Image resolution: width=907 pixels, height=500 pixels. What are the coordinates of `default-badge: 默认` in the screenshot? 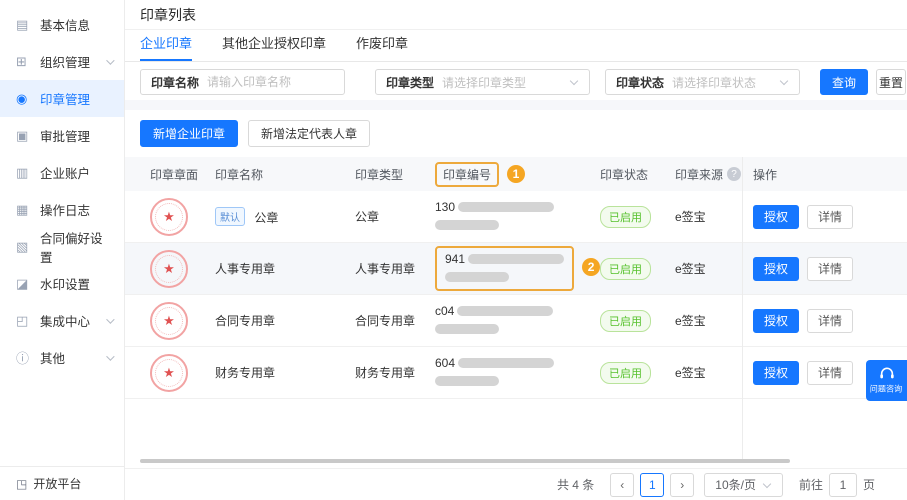 It's located at (230, 216).